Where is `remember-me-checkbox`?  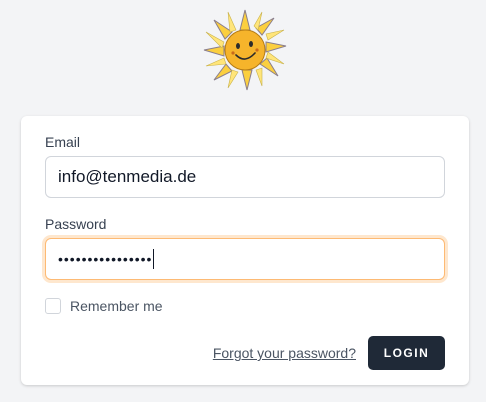 remember-me-checkbox is located at coordinates (53, 306).